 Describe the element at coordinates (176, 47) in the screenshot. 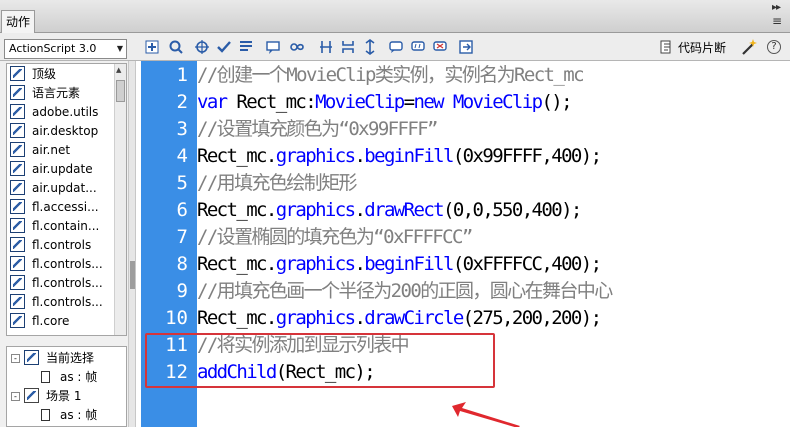

I see `find-icon` at that location.